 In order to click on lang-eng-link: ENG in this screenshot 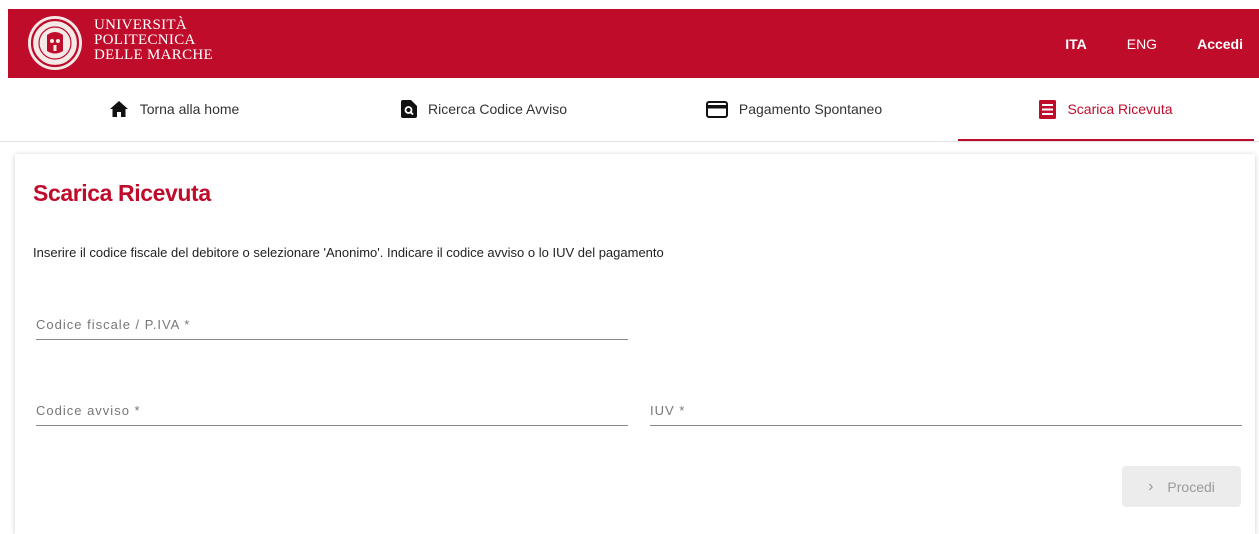, I will do `click(1142, 44)`.